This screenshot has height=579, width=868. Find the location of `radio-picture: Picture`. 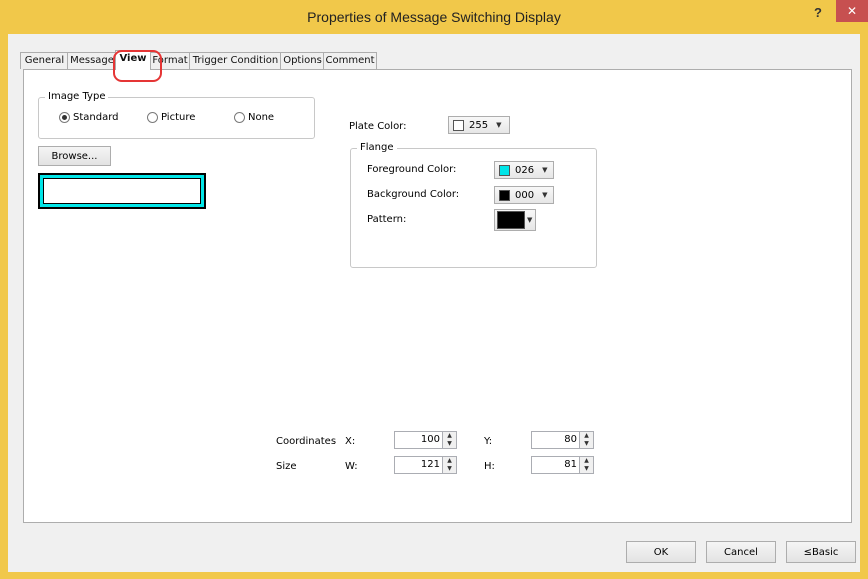

radio-picture: Picture is located at coordinates (171, 117).